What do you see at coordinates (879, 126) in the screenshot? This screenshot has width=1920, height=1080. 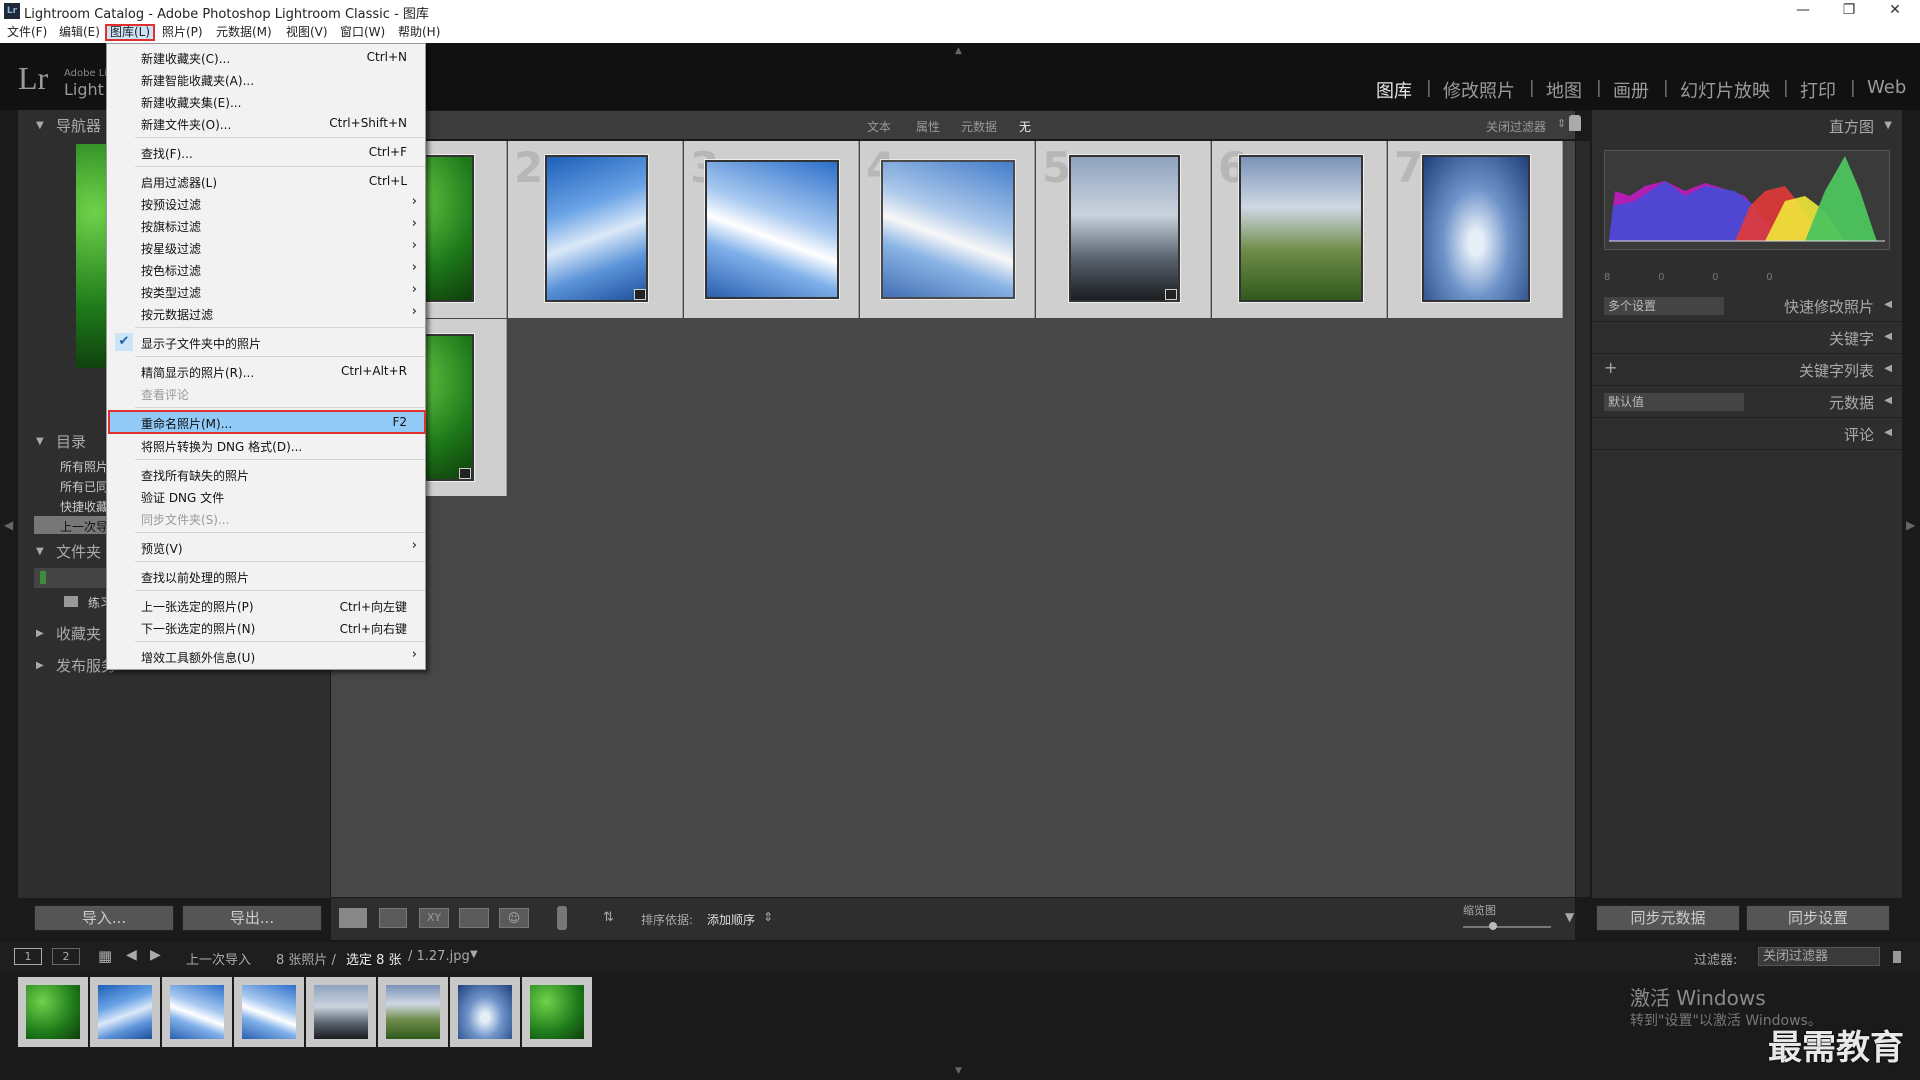 I see `filter-text: 文本` at bounding box center [879, 126].